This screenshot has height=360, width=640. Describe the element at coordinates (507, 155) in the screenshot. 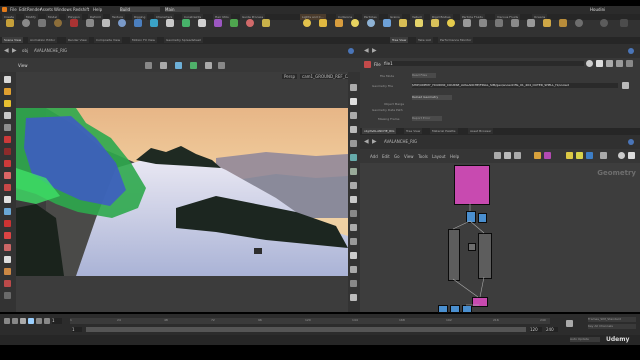

I see `wrench-icon` at that location.